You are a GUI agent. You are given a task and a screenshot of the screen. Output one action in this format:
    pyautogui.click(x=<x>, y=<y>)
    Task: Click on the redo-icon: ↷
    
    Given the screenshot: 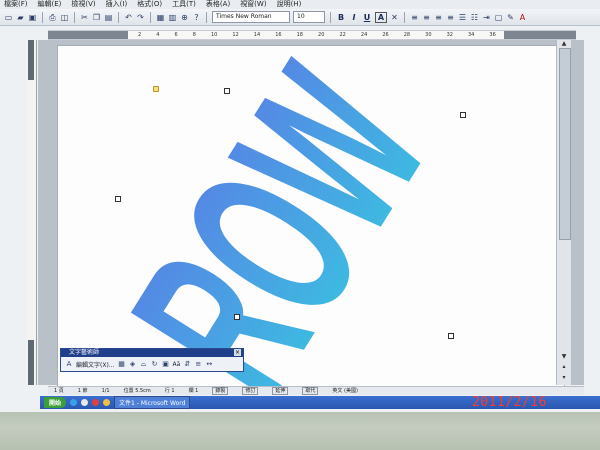 What is the action you would take?
    pyautogui.click(x=140, y=17)
    